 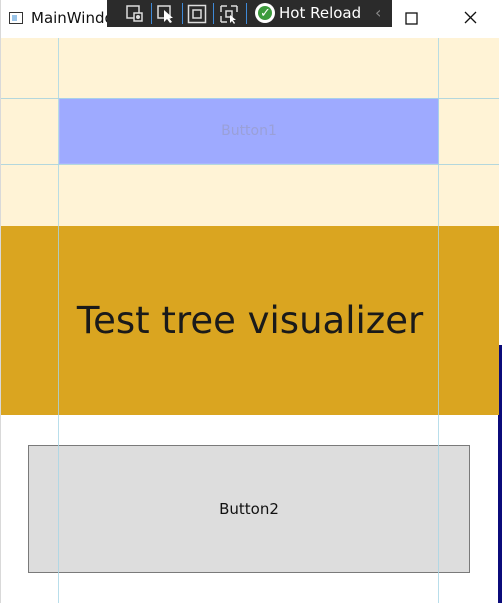 What do you see at coordinates (166, 13) in the screenshot?
I see `select-element-icon` at bounding box center [166, 13].